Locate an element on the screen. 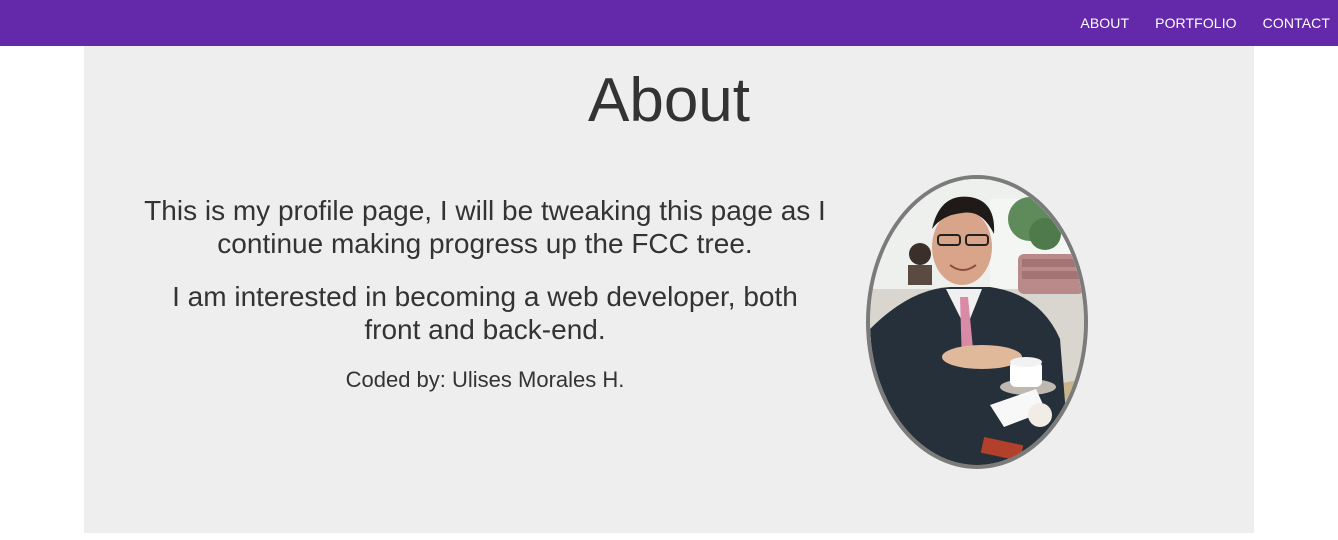  nav-links: ABOUT PORTFOLIO CONTACT is located at coordinates (1192, 23).